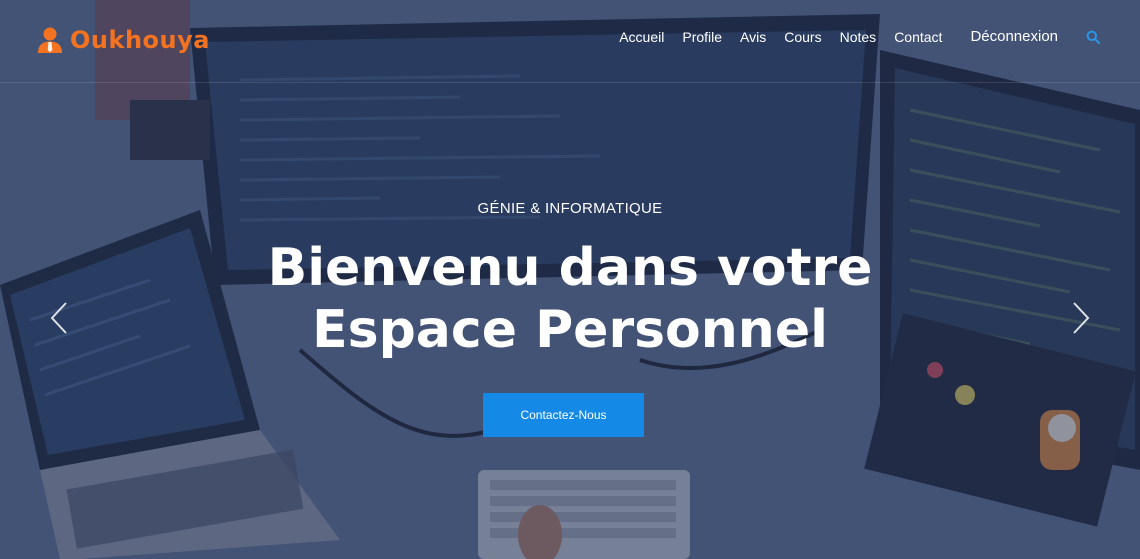 The image size is (1140, 559). Describe the element at coordinates (563, 415) in the screenshot. I see `contact-us-button: Contactez-Nous` at that location.